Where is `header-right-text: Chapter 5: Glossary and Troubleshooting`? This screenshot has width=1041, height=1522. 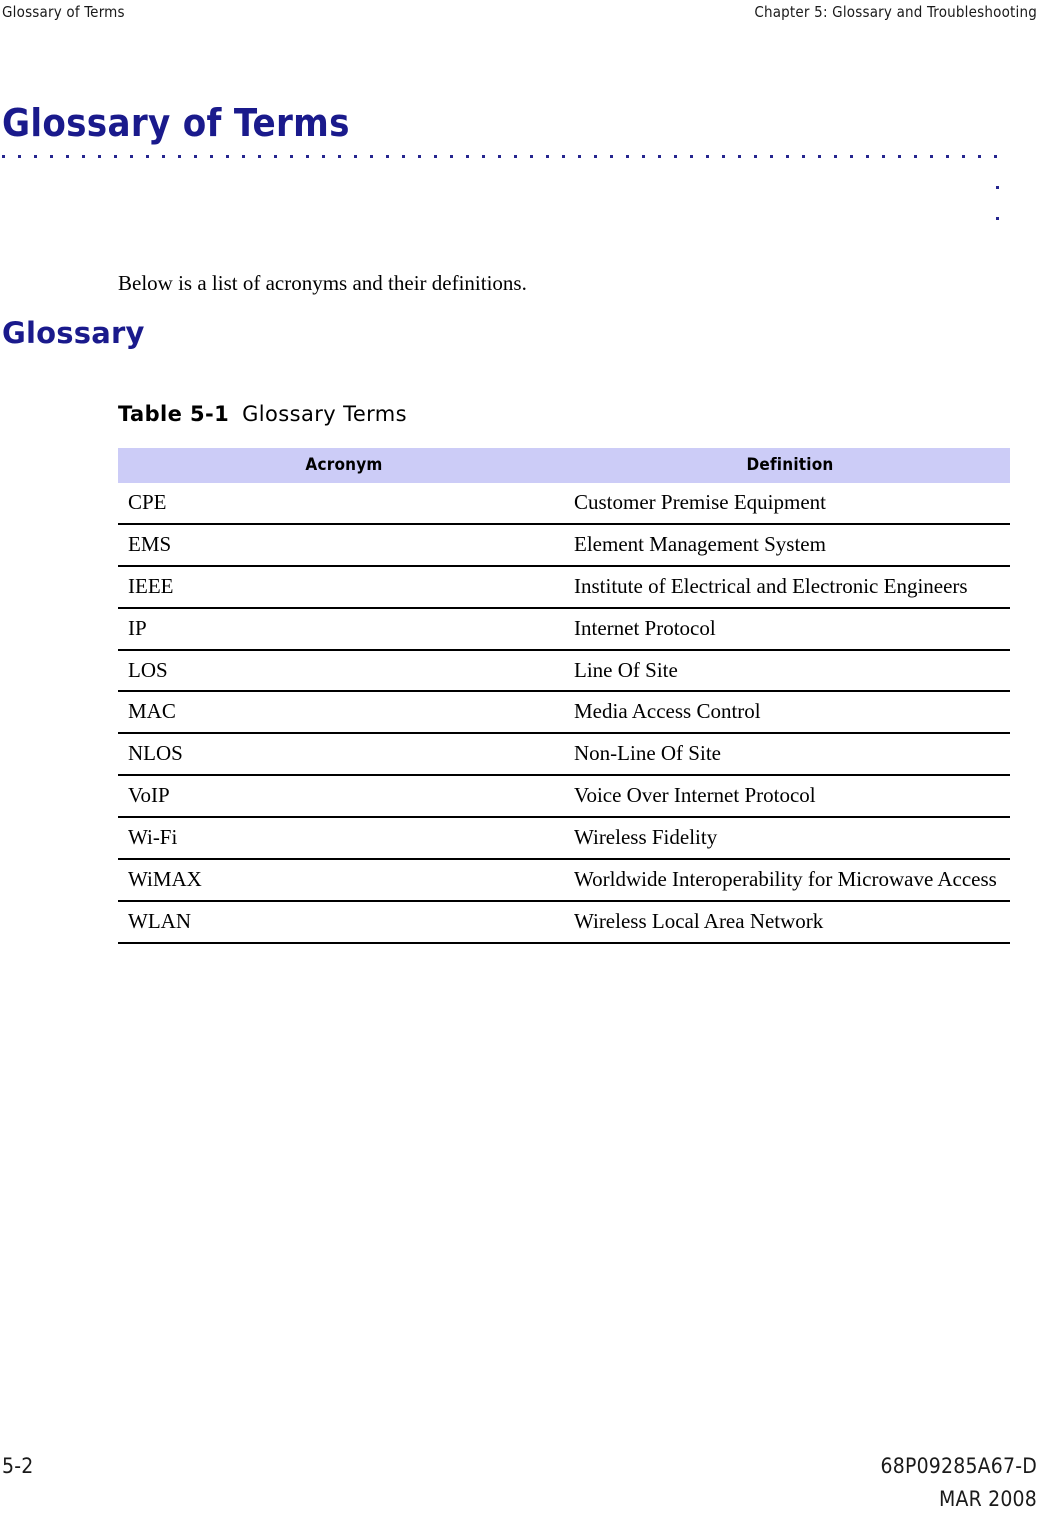 header-right-text: Chapter 5: Glossary and Troubleshooting is located at coordinates (895, 12).